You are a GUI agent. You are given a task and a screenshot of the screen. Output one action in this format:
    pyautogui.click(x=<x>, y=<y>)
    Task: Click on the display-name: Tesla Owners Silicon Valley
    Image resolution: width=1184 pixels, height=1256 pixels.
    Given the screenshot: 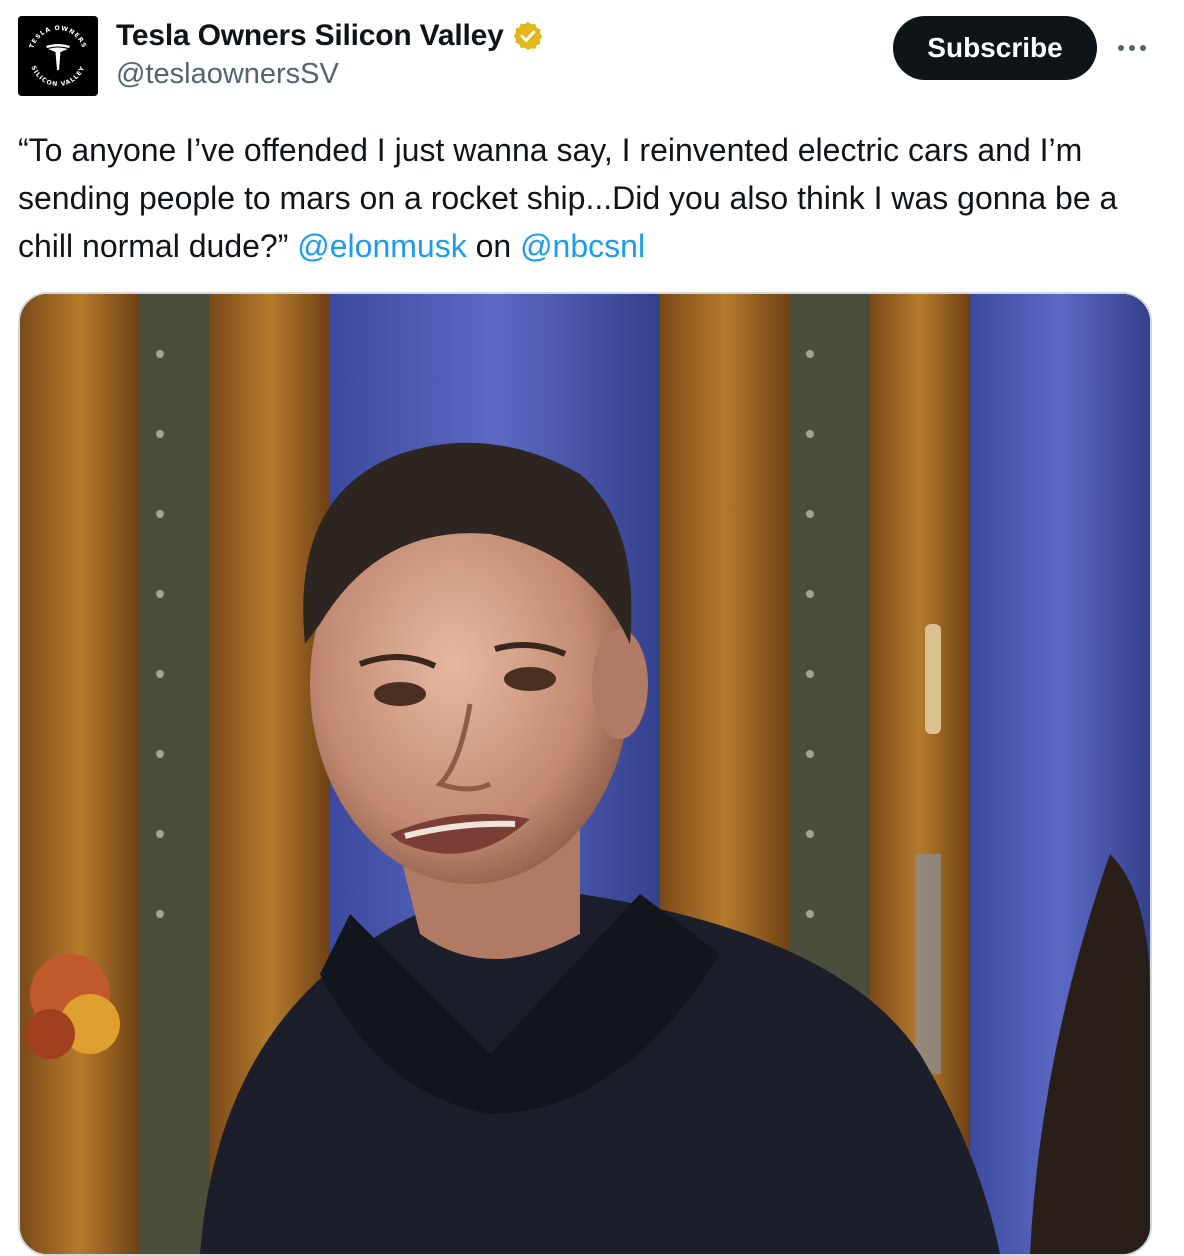 What is the action you would take?
    pyautogui.click(x=310, y=36)
    